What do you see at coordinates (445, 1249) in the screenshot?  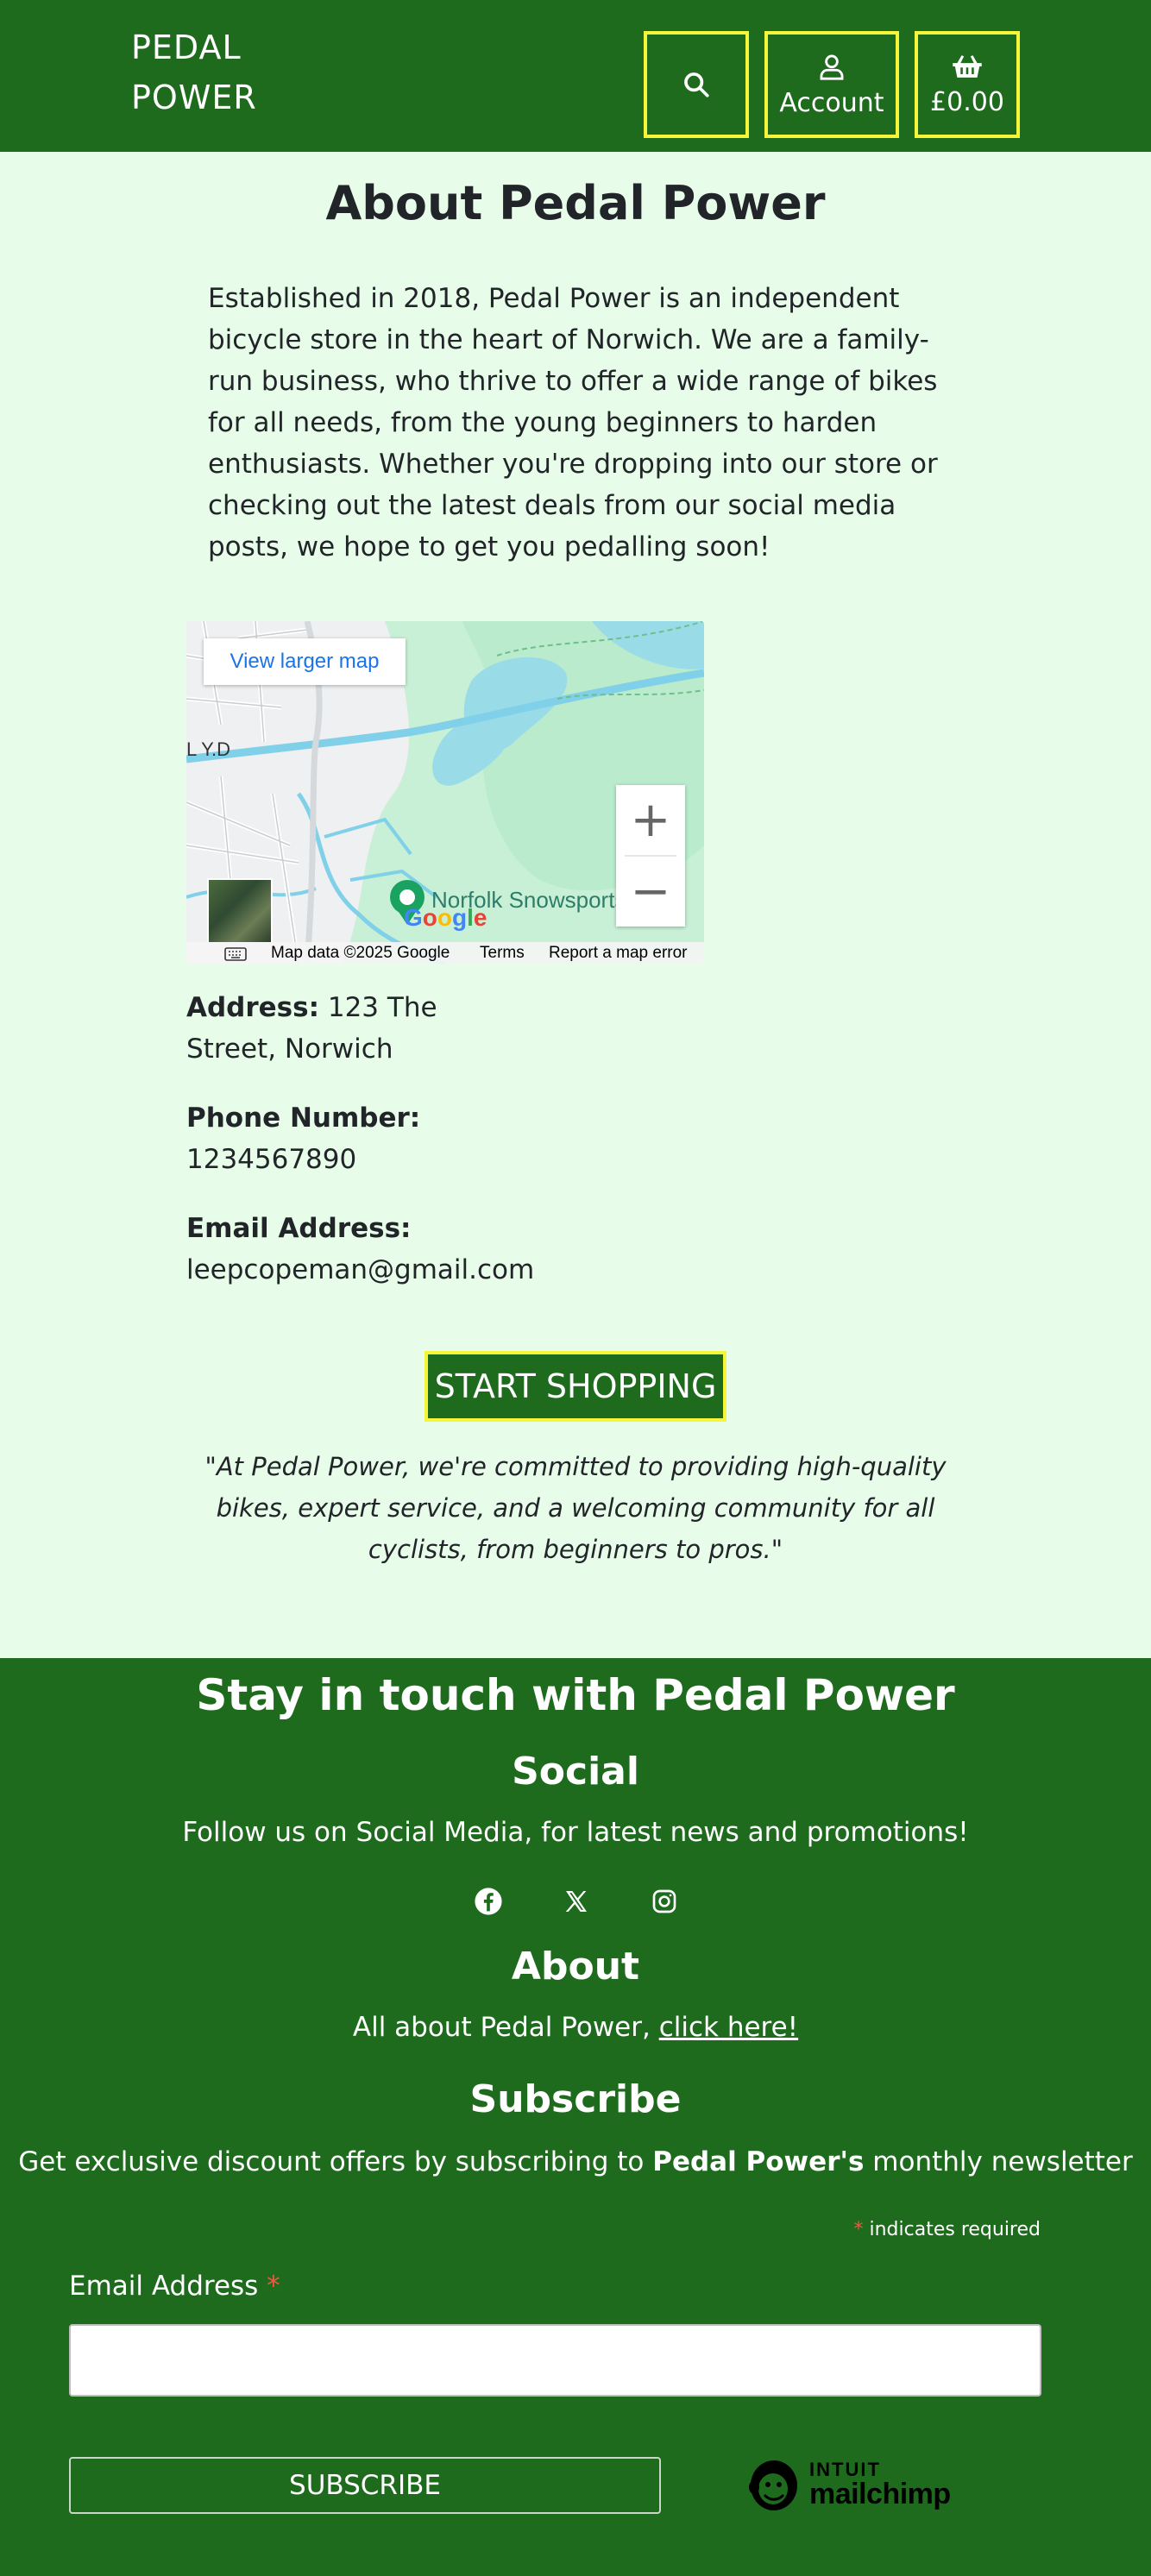 I see `email-block: Email Address: leepcopeman@gmail.com` at bounding box center [445, 1249].